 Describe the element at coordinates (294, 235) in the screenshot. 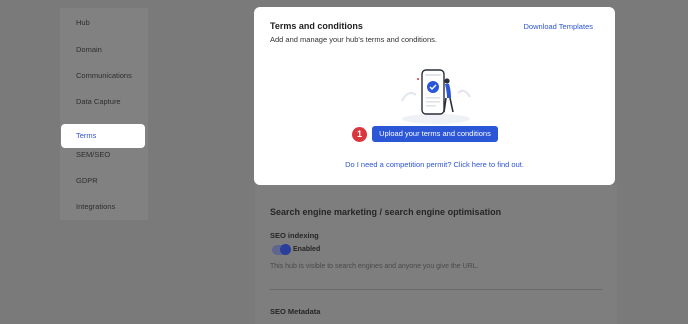

I see `seo-indexing-label: SEO indexing` at that location.